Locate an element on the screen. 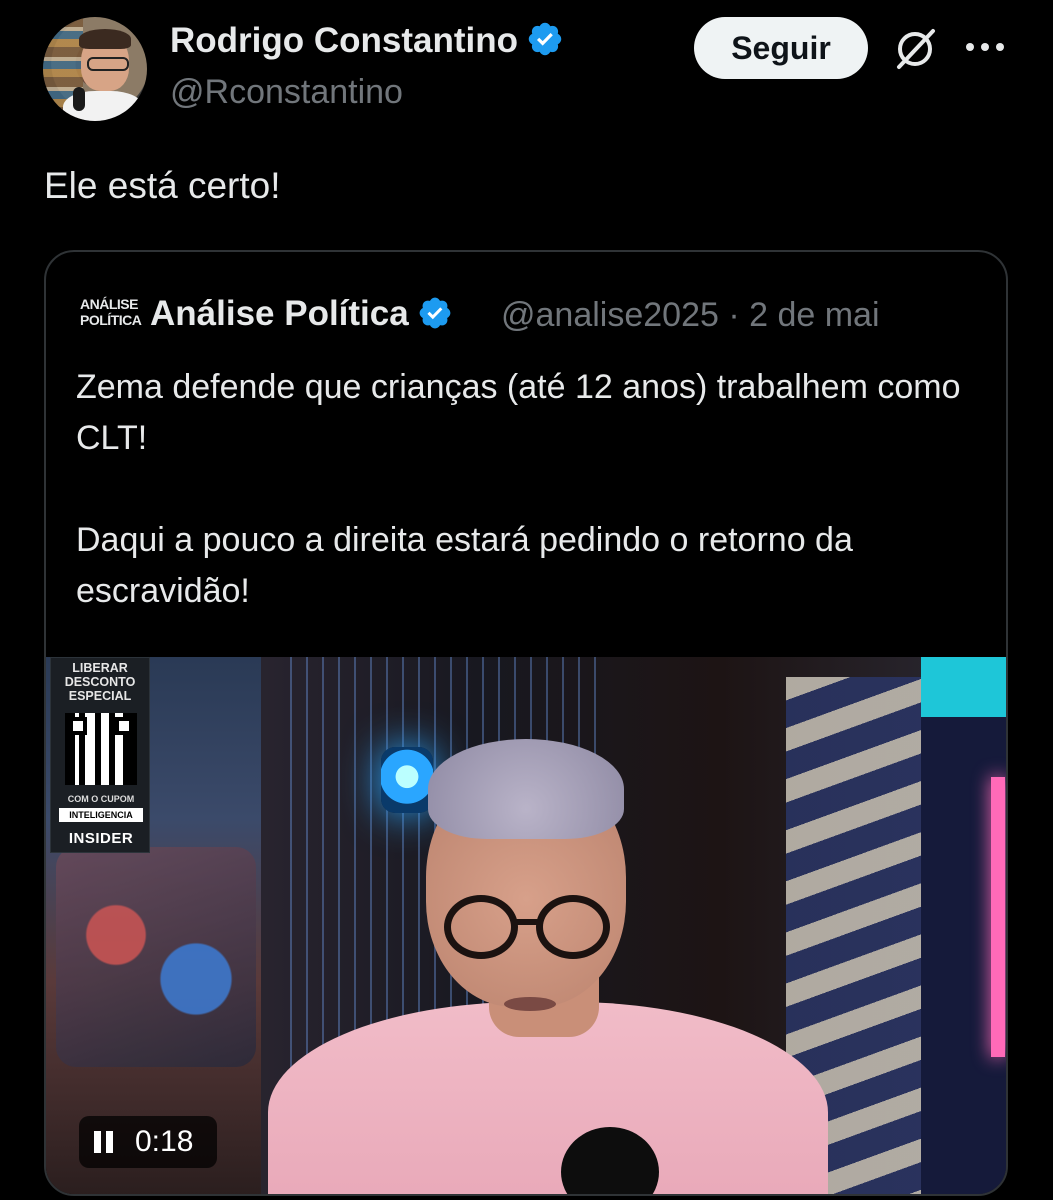 This screenshot has width=1053, height=1200. video-bg-lamp is located at coordinates (407, 780).